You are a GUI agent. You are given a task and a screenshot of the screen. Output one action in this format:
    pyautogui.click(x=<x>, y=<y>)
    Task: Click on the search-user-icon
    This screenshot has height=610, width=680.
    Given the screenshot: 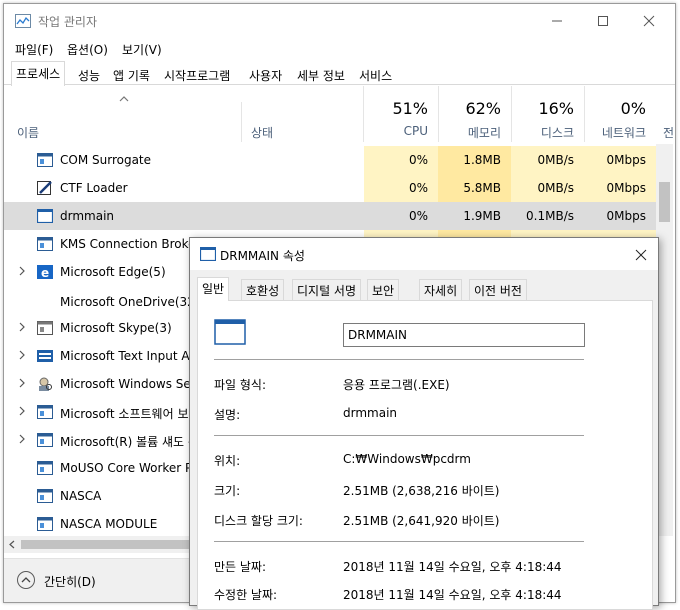 What is the action you would take?
    pyautogui.click(x=45, y=384)
    